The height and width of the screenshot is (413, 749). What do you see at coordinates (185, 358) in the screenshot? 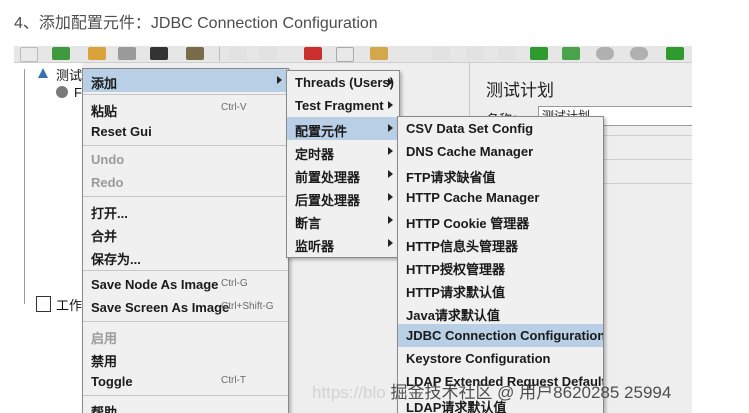
I see `menu-item-disable: 禁用` at bounding box center [185, 358].